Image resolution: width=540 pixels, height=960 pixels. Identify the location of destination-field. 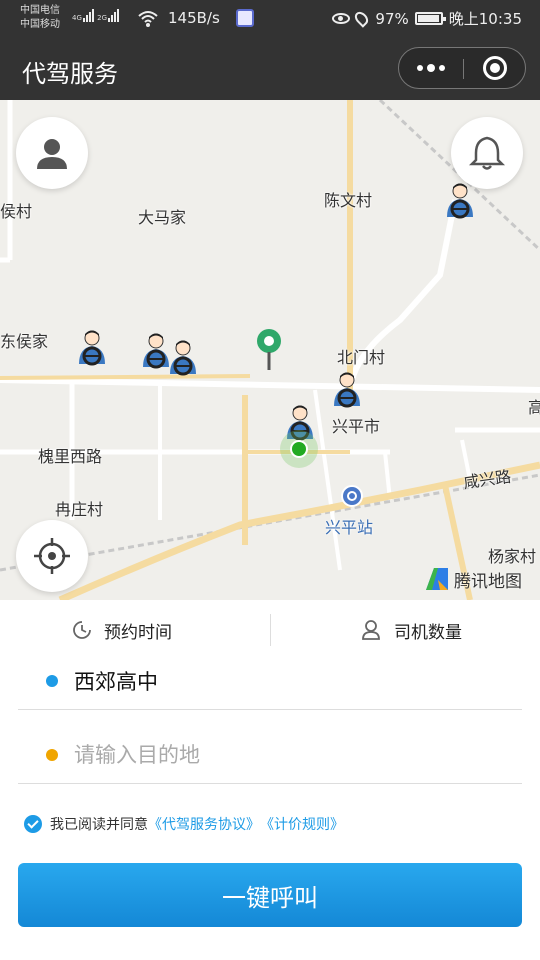
(270, 755).